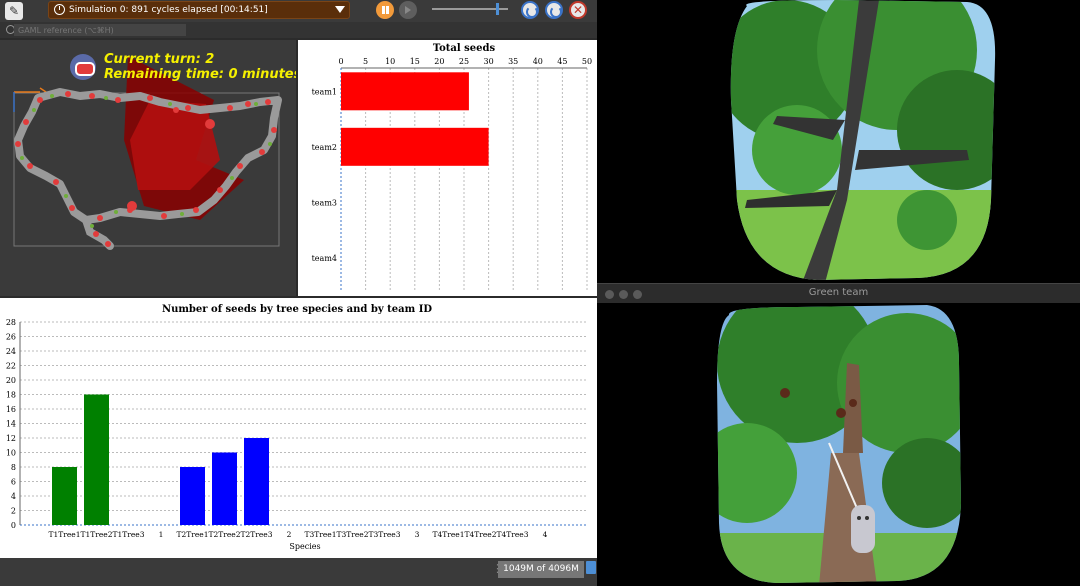  What do you see at coordinates (512, 534) in the screenshot?
I see `category-label: T4Tree3` at bounding box center [512, 534].